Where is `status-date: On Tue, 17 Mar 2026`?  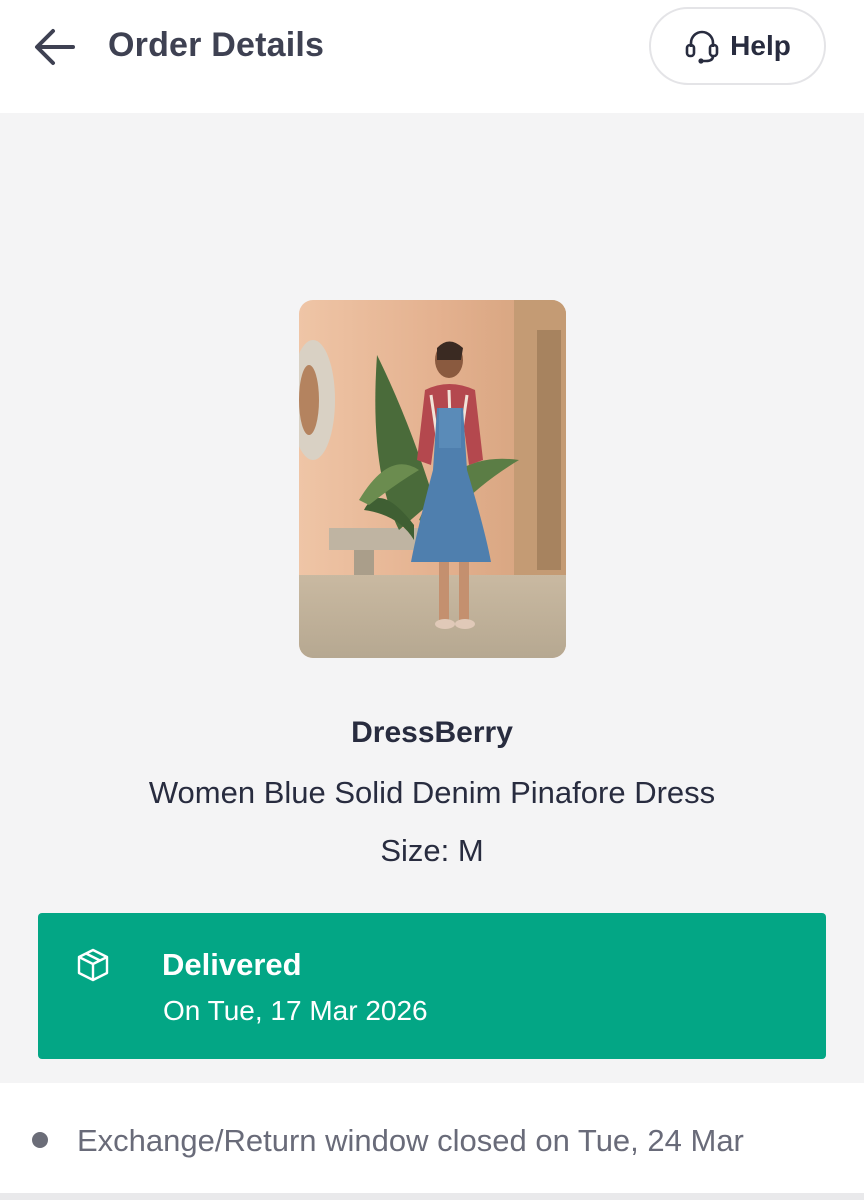 status-date: On Tue, 17 Mar 2026 is located at coordinates (295, 1010).